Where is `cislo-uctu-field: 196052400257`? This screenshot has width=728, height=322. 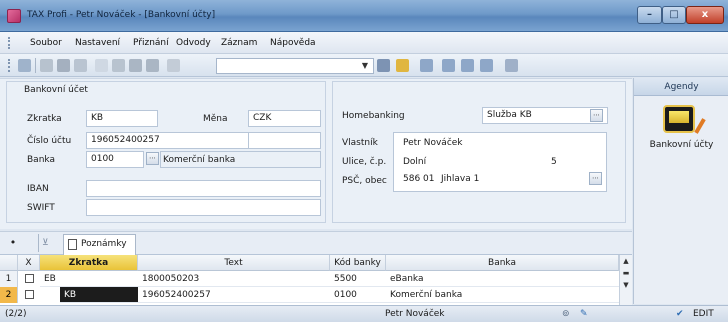
cislo-uctu-field: 196052400257 is located at coordinates (168, 140).